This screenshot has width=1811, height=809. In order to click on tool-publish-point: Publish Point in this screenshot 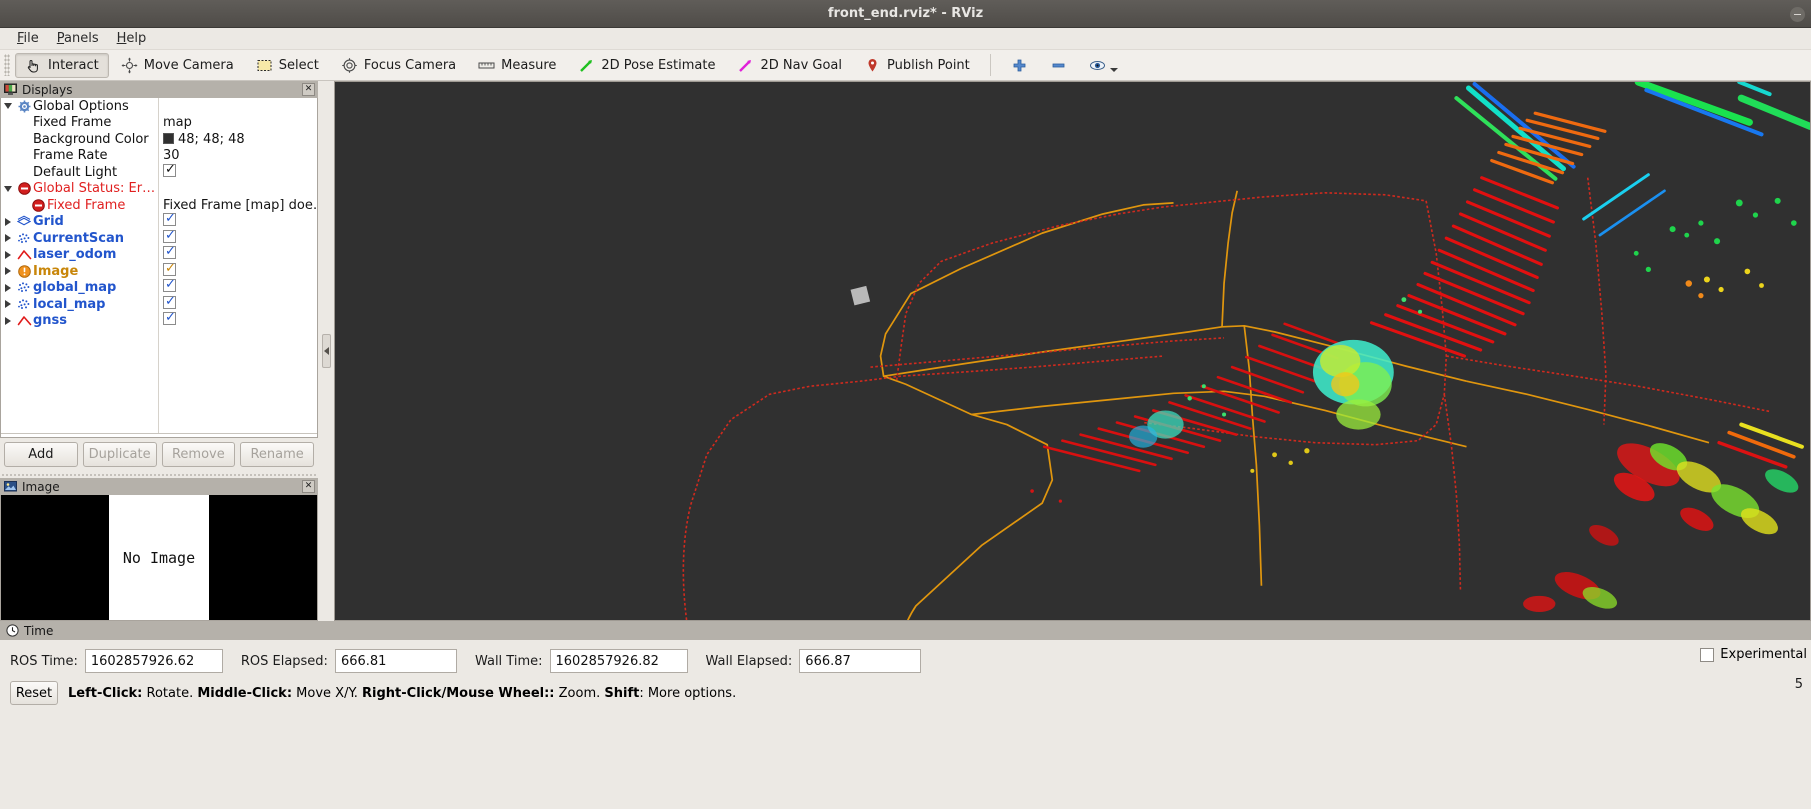, I will do `click(917, 65)`.